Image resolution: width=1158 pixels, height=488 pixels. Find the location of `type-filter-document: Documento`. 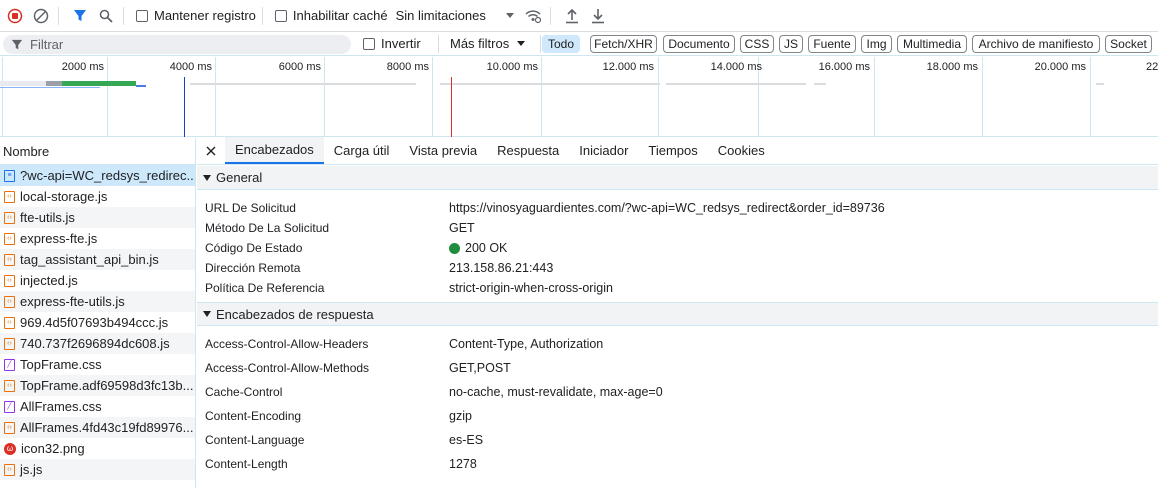

type-filter-document: Documento is located at coordinates (699, 44).